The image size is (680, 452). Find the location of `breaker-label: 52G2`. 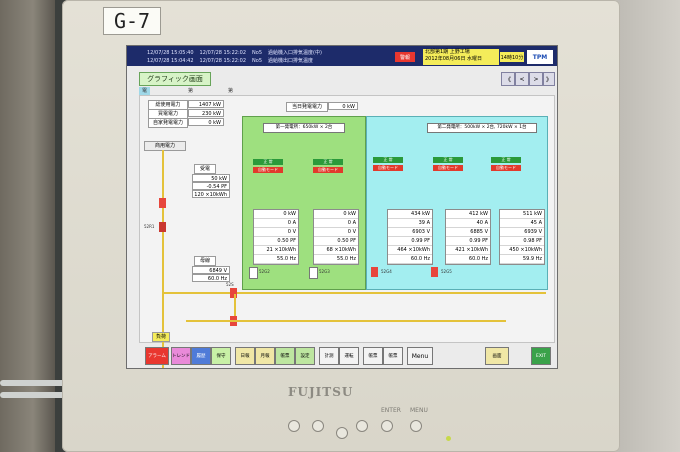

breaker-label: 52G2 is located at coordinates (264, 271).